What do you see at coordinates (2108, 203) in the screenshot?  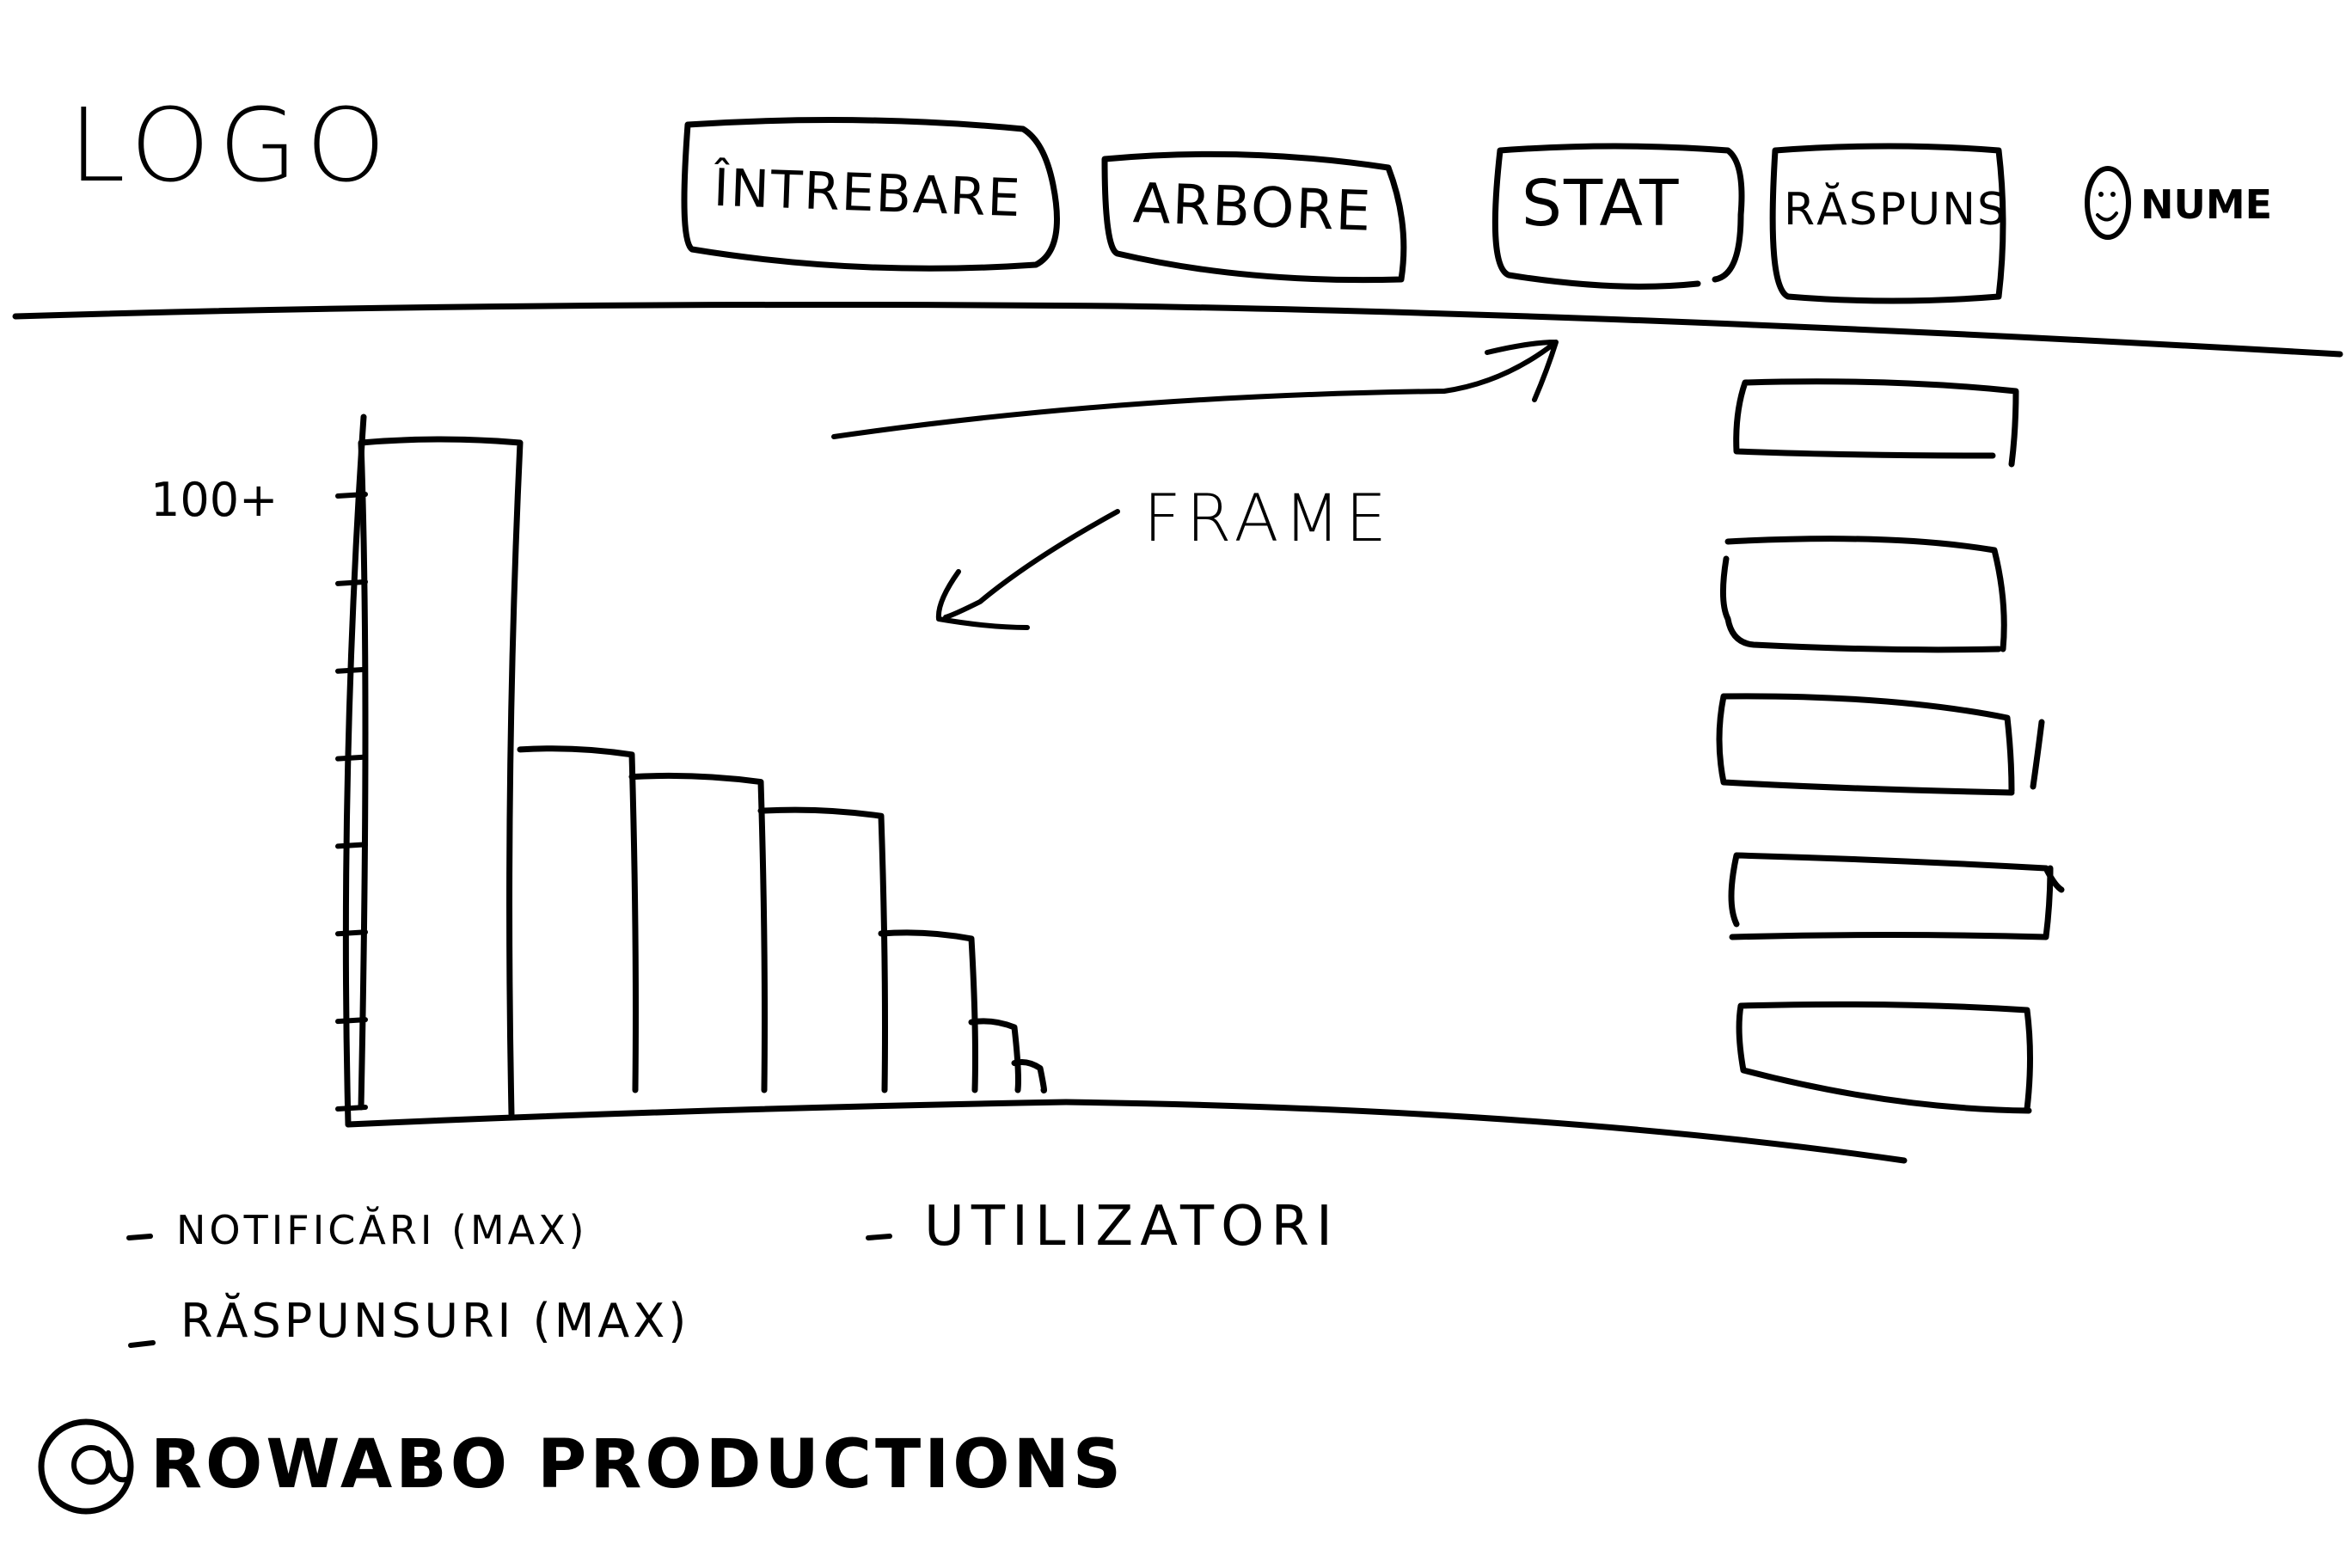 I see `smiley-face-icon` at bounding box center [2108, 203].